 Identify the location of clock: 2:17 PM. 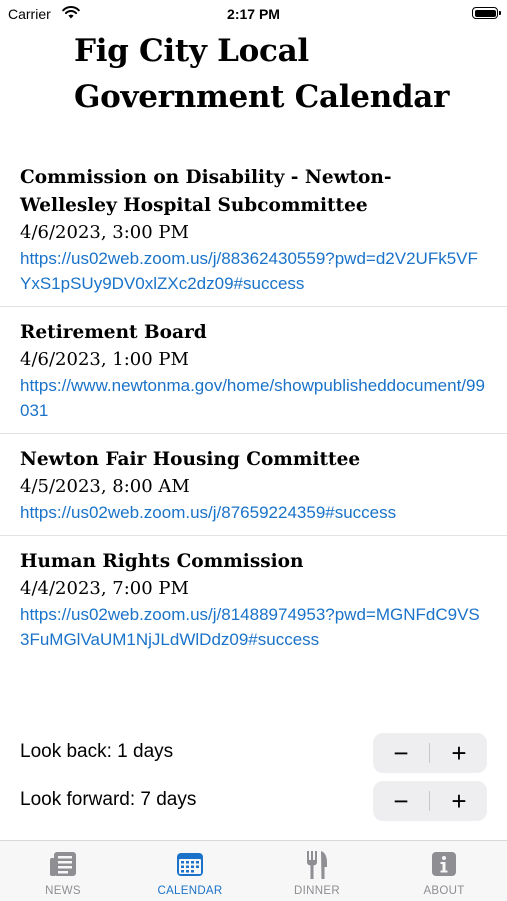
(253, 14).